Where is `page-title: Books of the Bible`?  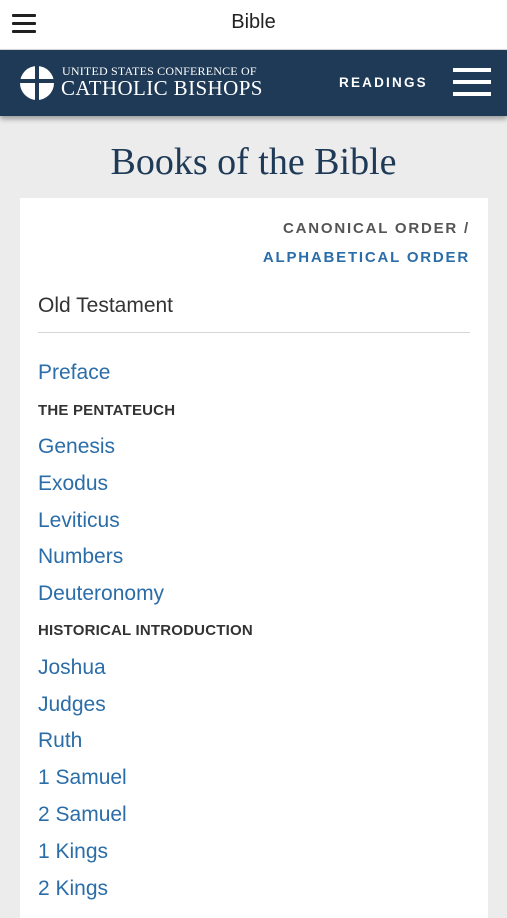 page-title: Books of the Bible is located at coordinates (253, 162).